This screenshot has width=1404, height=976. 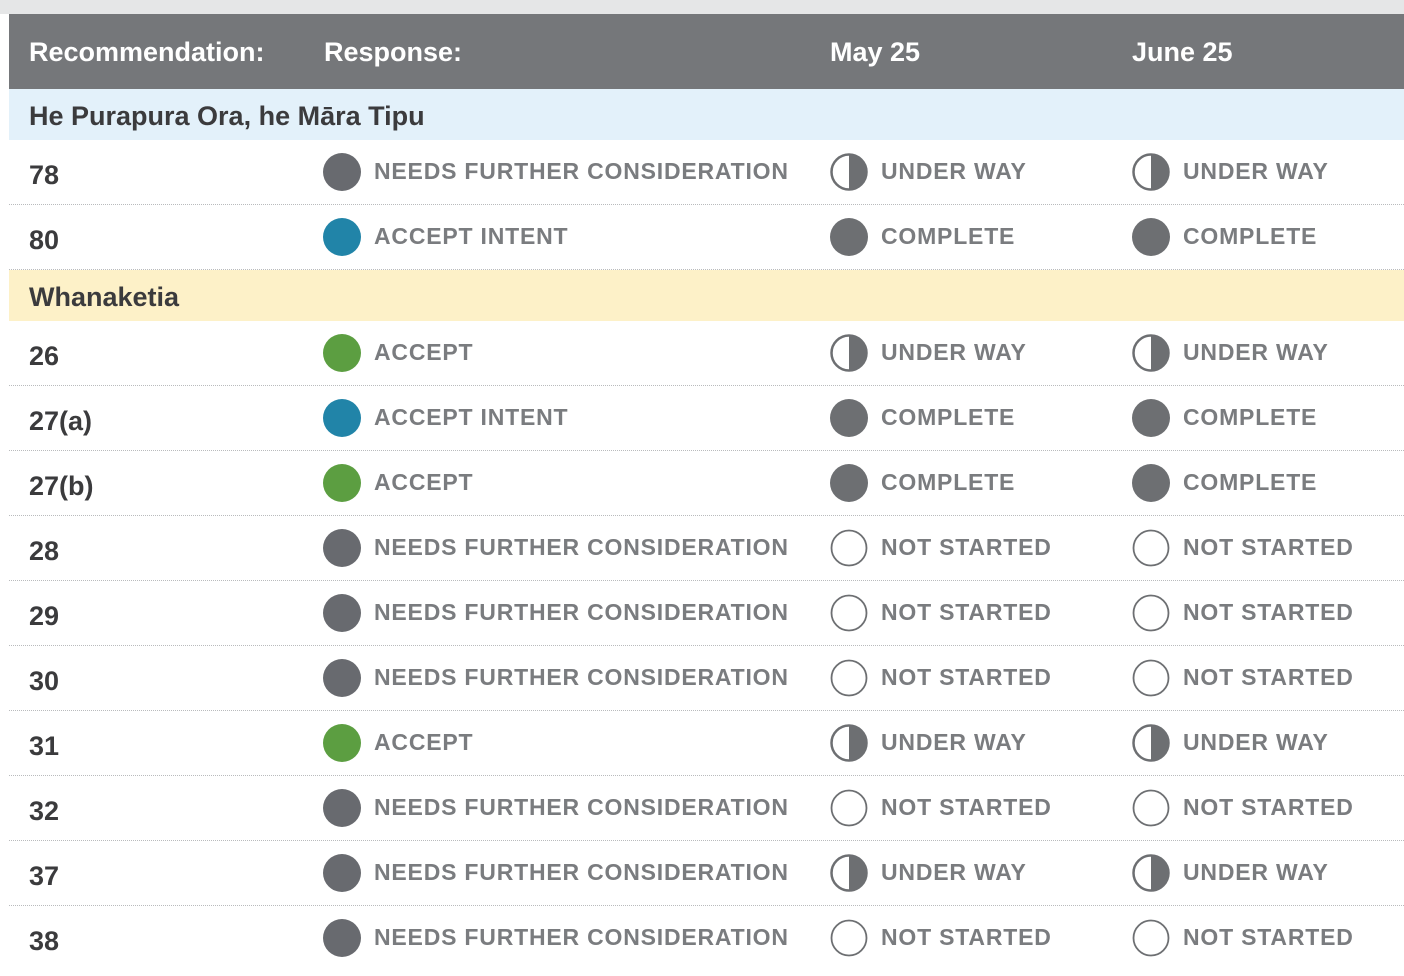 What do you see at coordinates (44, 356) in the screenshot?
I see `recommendation-number: 26` at bounding box center [44, 356].